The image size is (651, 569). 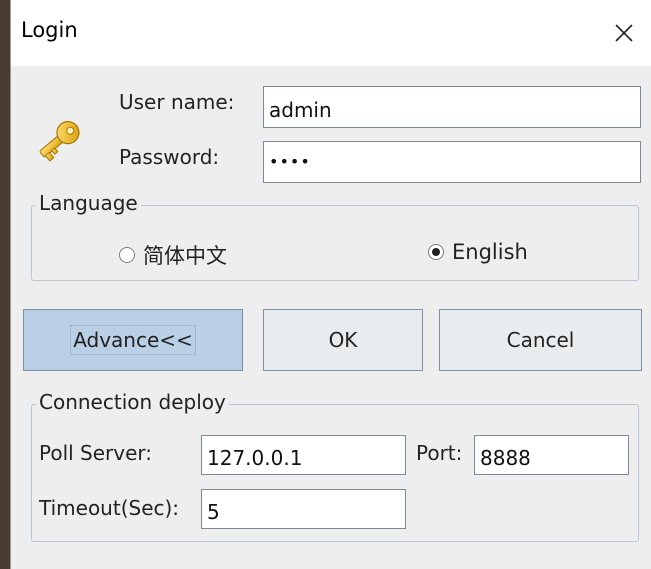 What do you see at coordinates (177, 102) in the screenshot?
I see `username-label: User name:` at bounding box center [177, 102].